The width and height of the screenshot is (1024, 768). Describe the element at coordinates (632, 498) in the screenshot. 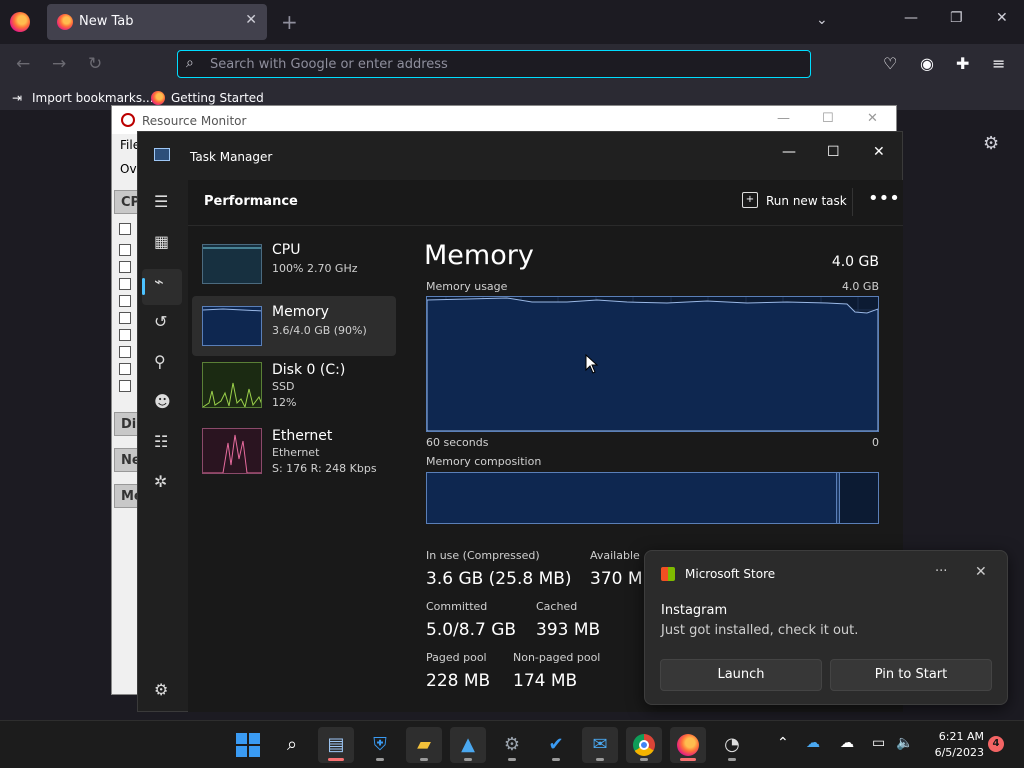

I see `composition-in-use` at that location.